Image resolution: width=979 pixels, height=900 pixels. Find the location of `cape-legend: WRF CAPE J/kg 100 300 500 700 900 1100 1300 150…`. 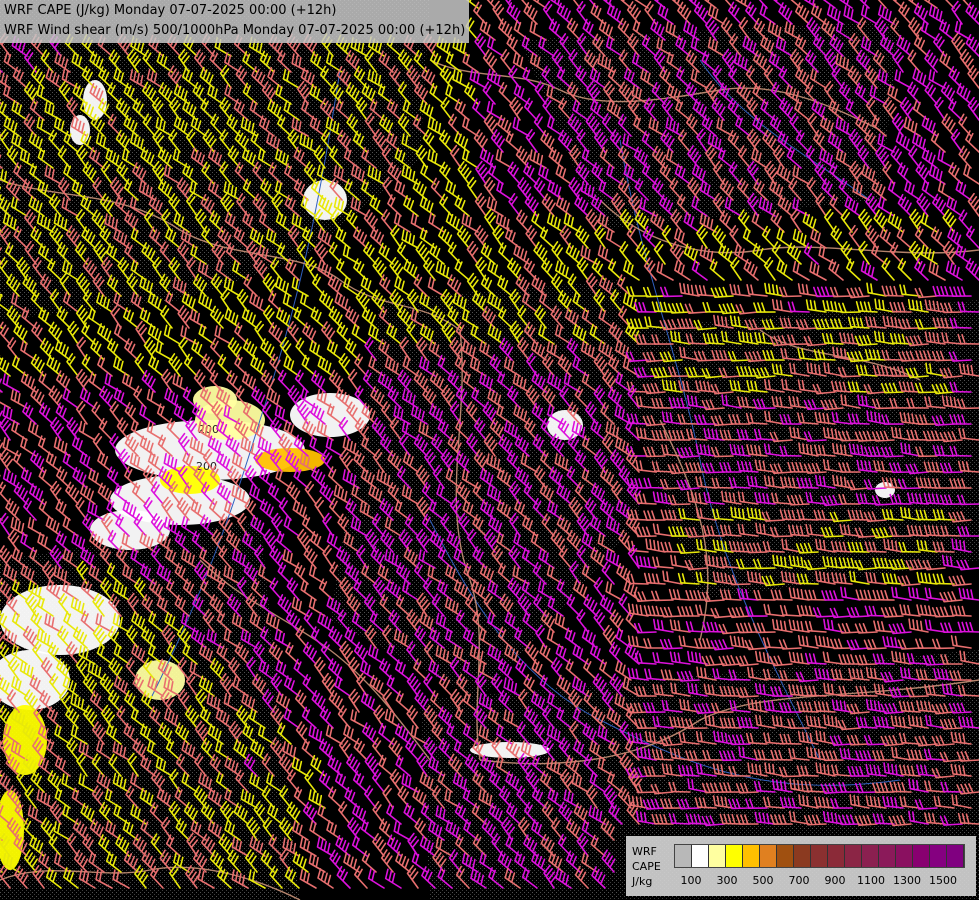

cape-legend: WRF CAPE J/kg 100 300 500 700 900 1100 1300 150… is located at coordinates (801, 866).